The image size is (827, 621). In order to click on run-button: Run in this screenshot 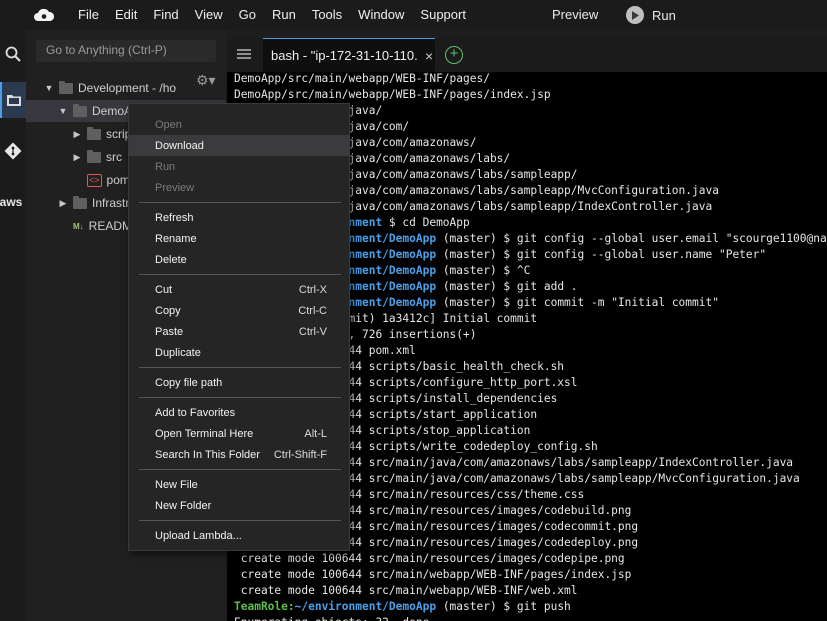, I will do `click(651, 15)`.